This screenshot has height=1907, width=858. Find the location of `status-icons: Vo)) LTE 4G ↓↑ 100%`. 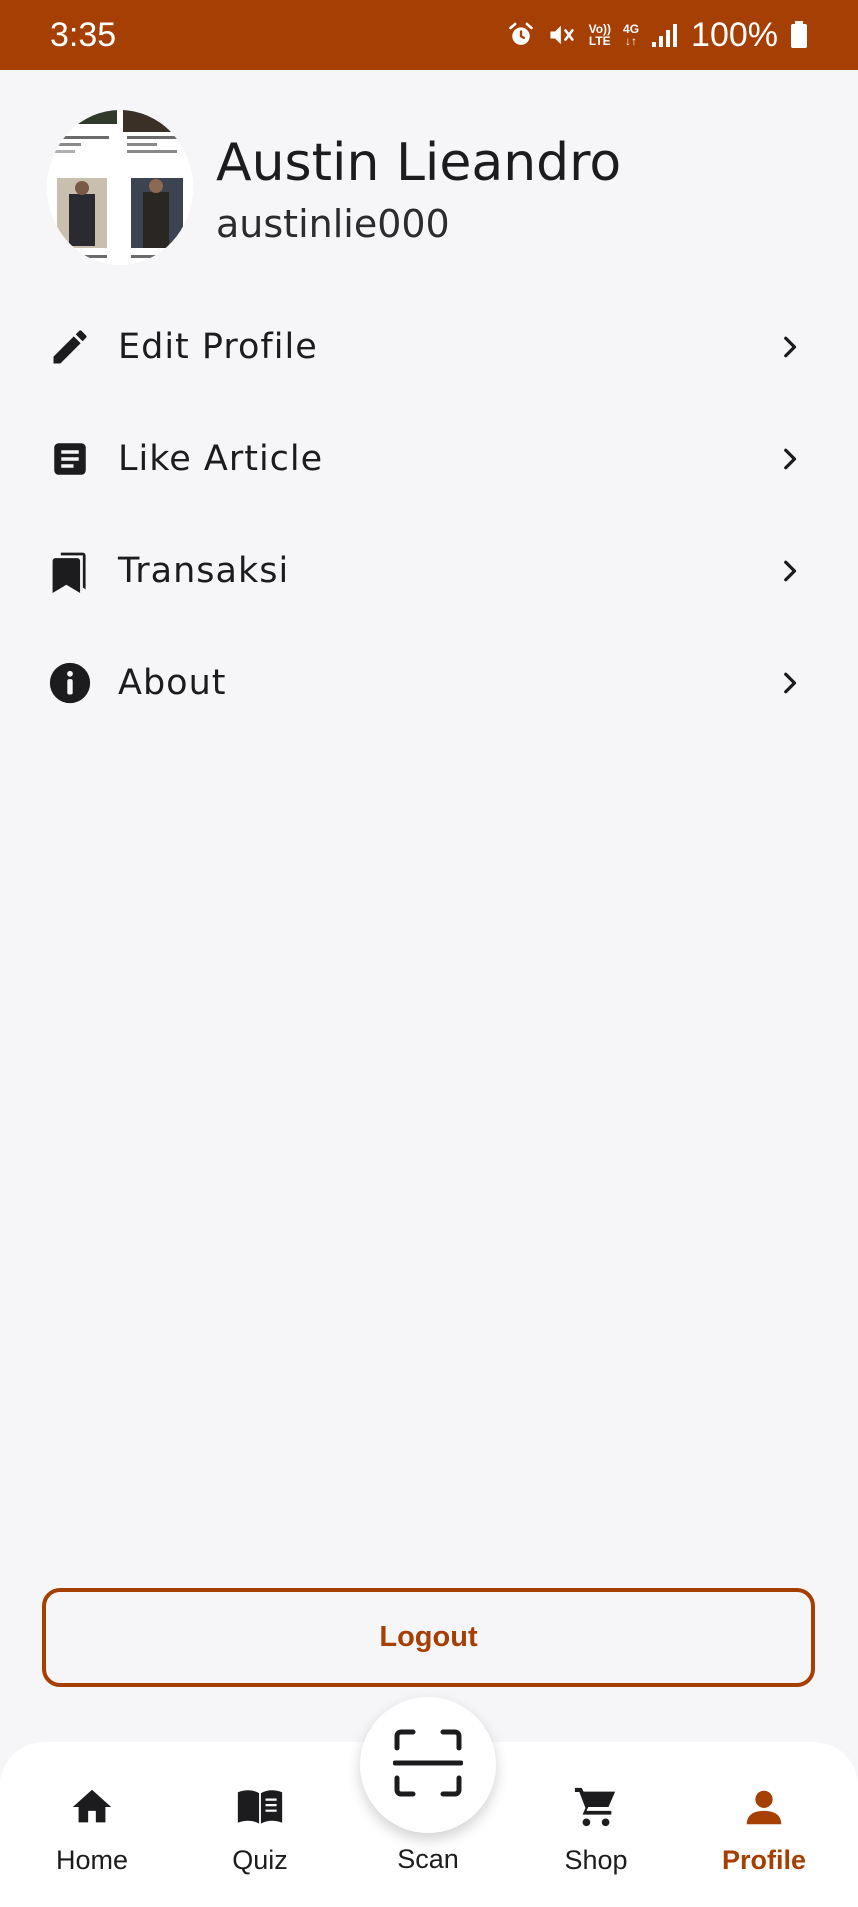

status-icons: Vo)) LTE 4G ↓↑ 100% is located at coordinates (657, 35).